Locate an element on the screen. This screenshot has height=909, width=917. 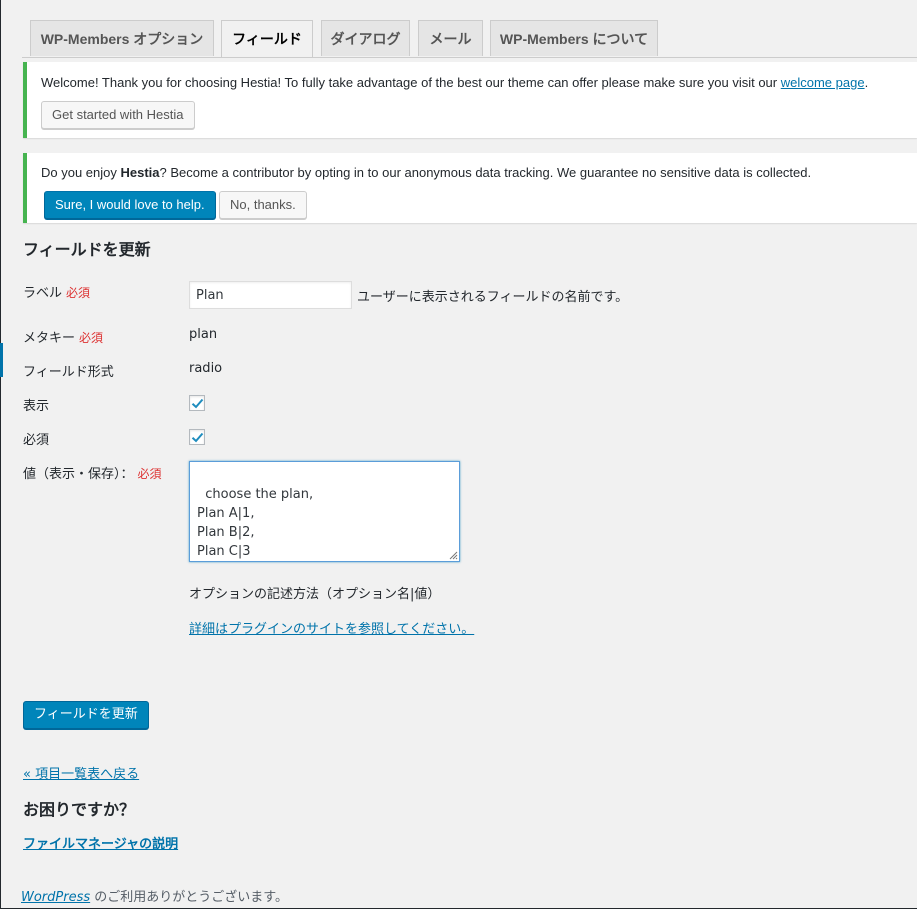
plugin-docs-link: 詳細はプラグインのサイトを参照してください。 is located at coordinates (331, 627).